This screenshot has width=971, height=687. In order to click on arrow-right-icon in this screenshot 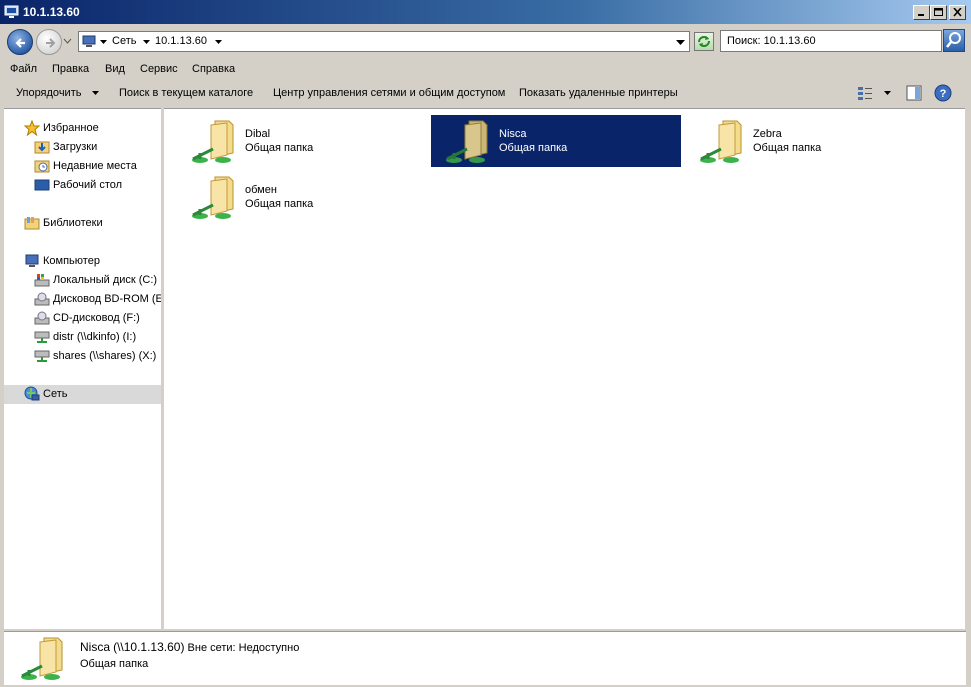, I will do `click(51, 43)`.